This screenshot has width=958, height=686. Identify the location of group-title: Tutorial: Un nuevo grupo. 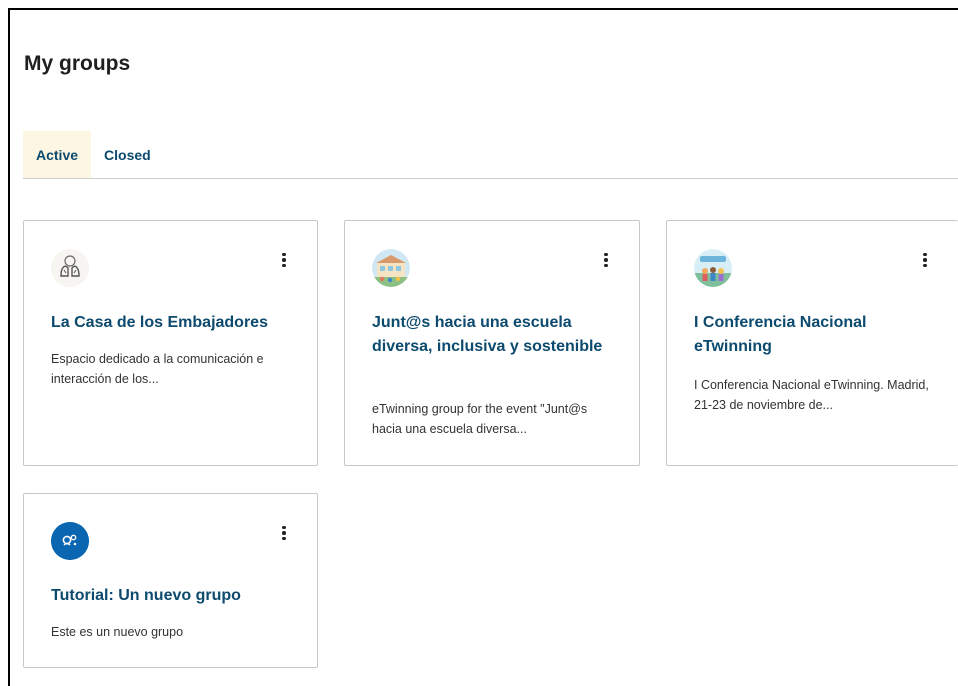
(174, 596).